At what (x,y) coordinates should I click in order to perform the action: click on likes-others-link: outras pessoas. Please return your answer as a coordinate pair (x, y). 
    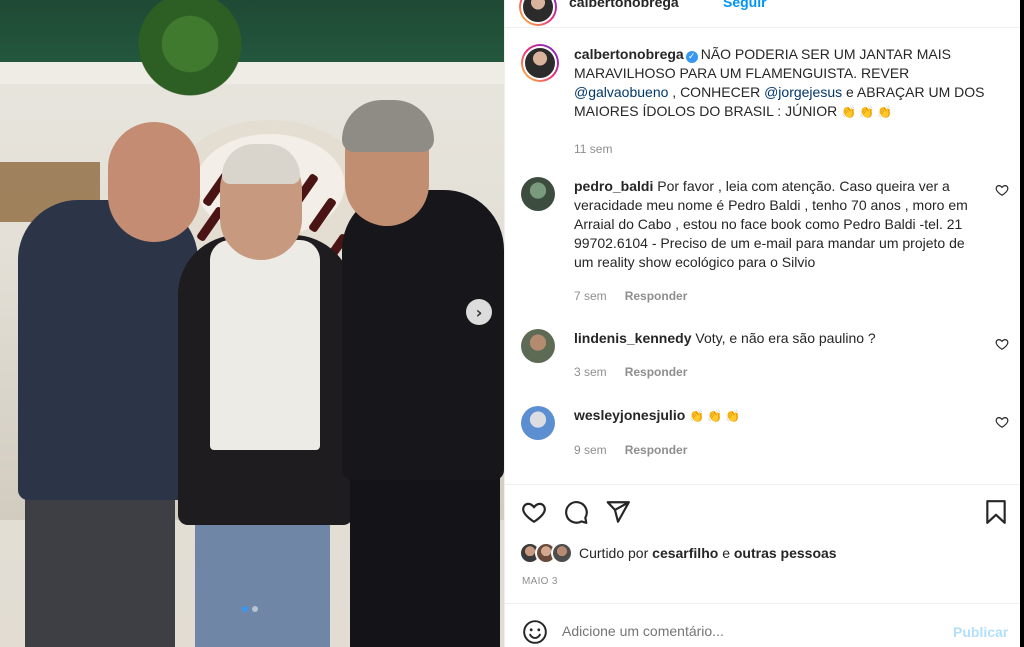
    Looking at the image, I should click on (785, 553).